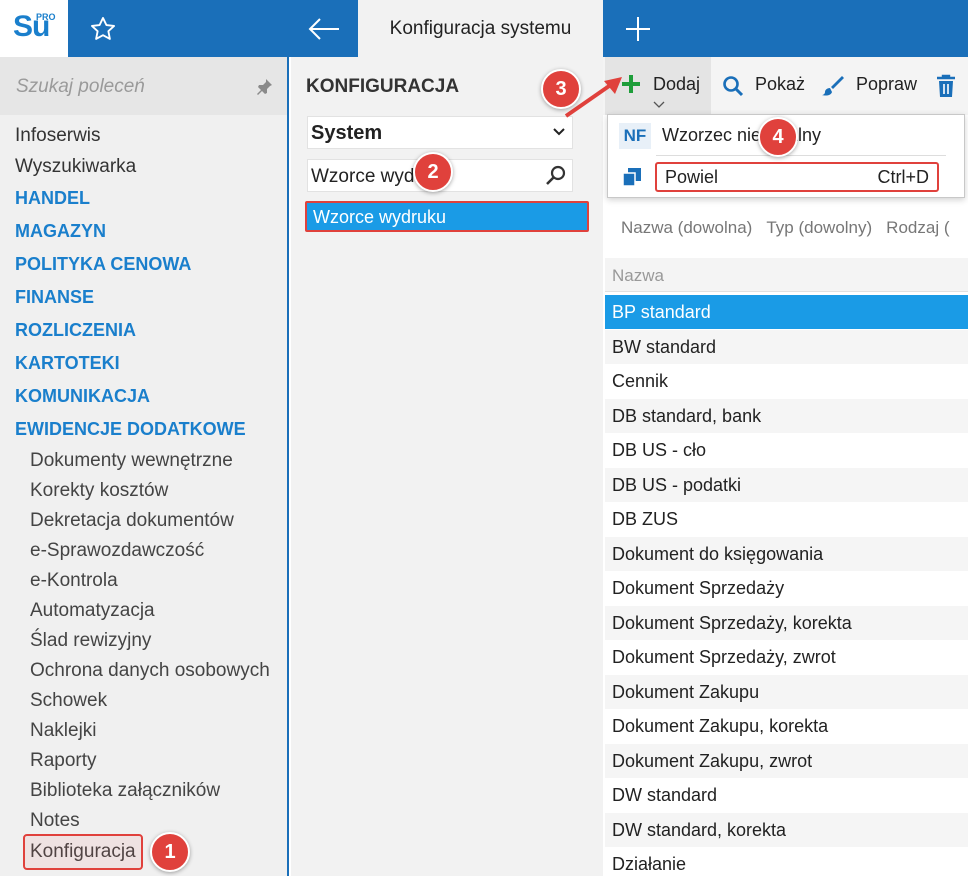  I want to click on star-icon, so click(103, 28).